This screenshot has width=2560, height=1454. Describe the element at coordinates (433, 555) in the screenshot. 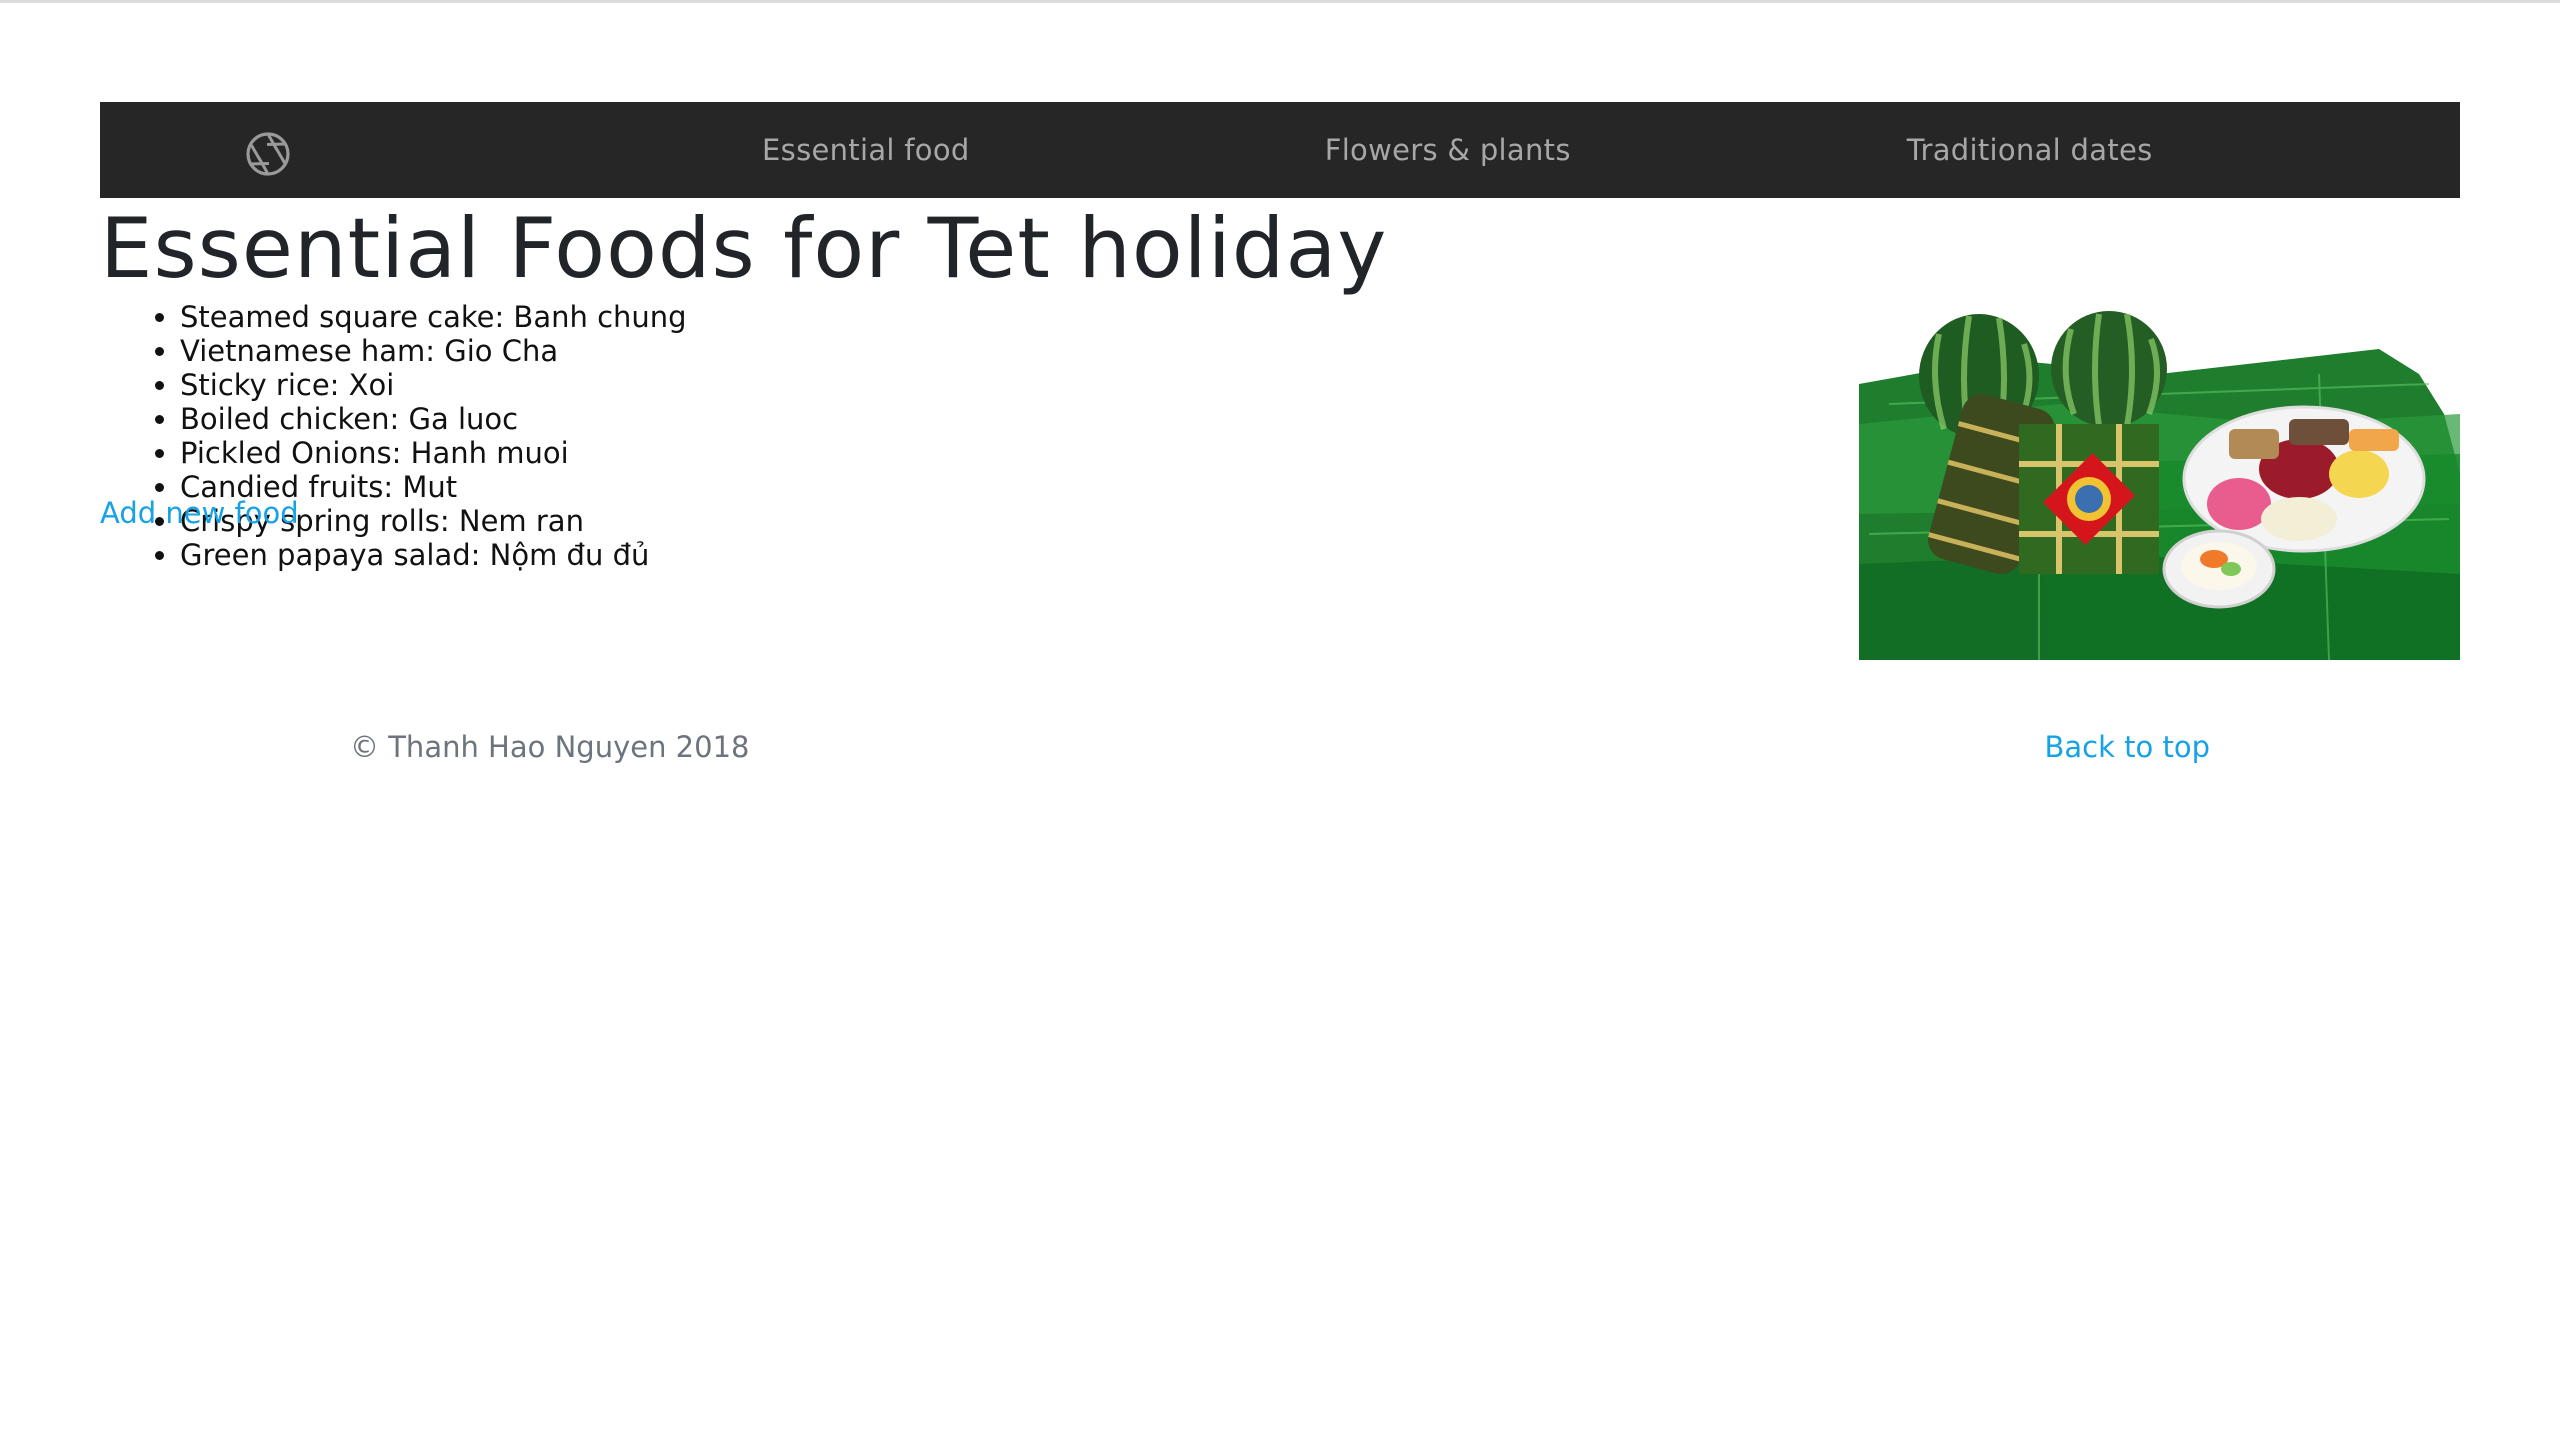

I see `list-item: Green papaya salad: Nộm đu đủ` at that location.